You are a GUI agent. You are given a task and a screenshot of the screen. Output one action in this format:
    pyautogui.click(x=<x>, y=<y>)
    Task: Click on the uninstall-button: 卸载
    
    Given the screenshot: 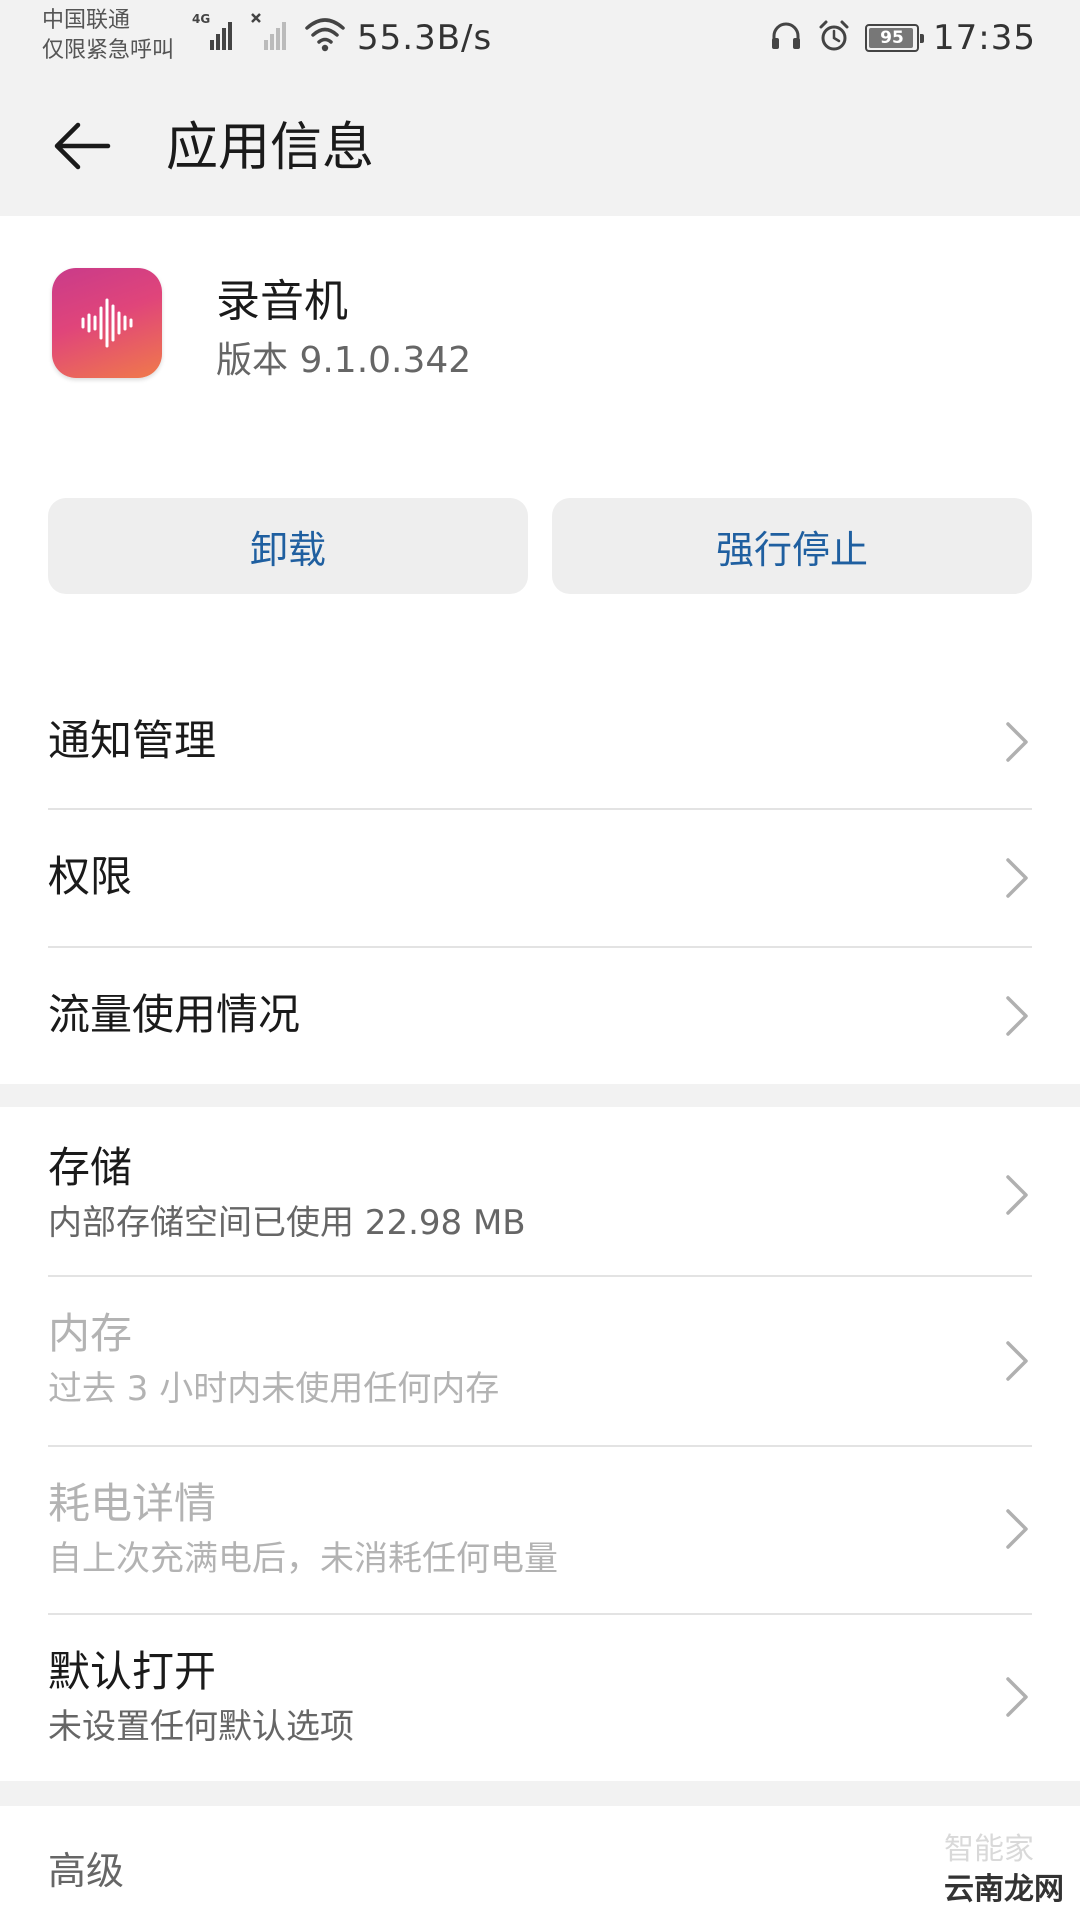 What is the action you would take?
    pyautogui.click(x=288, y=546)
    